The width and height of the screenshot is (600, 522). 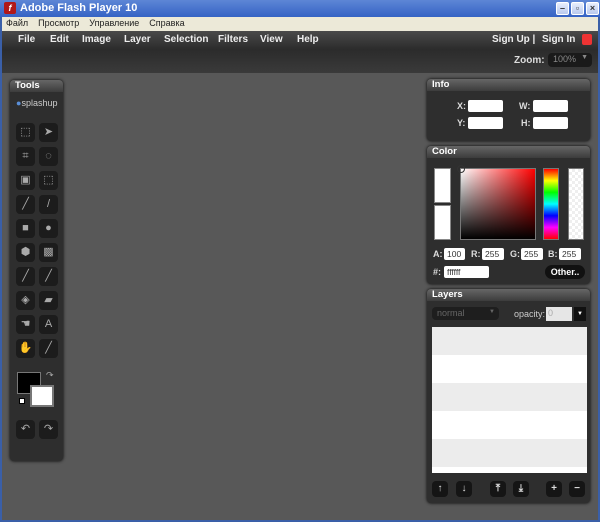 I want to click on alpha-slider, so click(x=576, y=204).